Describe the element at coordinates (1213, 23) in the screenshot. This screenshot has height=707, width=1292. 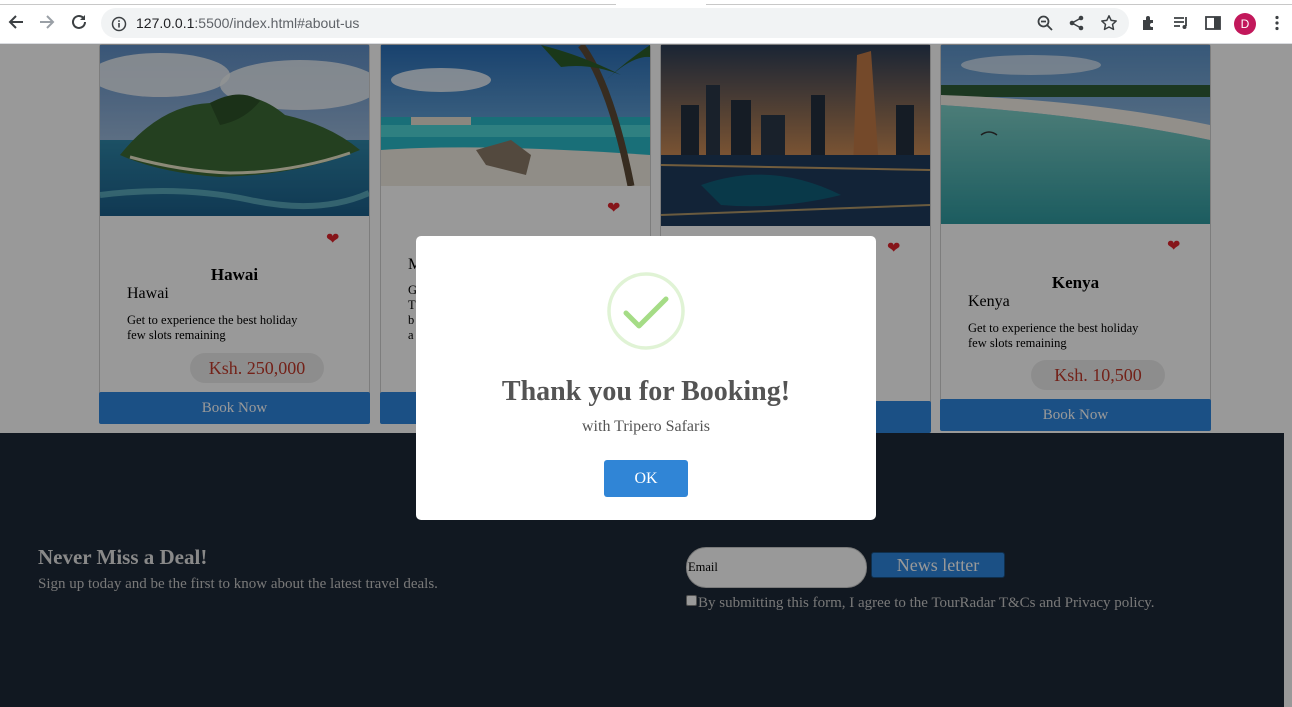
I see `side-panel-icon` at that location.